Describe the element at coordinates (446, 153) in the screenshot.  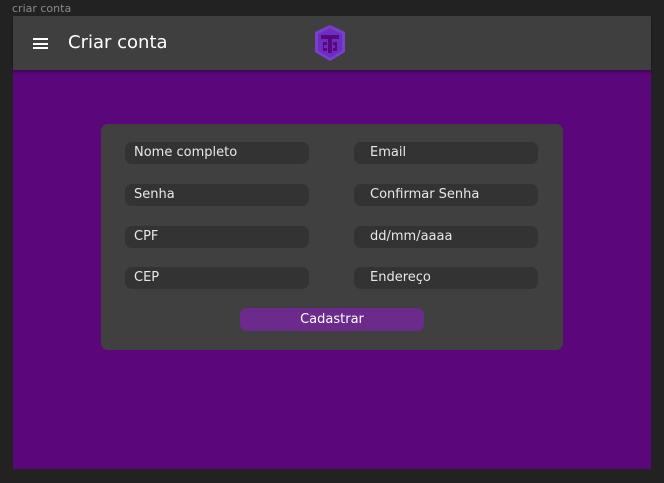
I see `email-field` at that location.